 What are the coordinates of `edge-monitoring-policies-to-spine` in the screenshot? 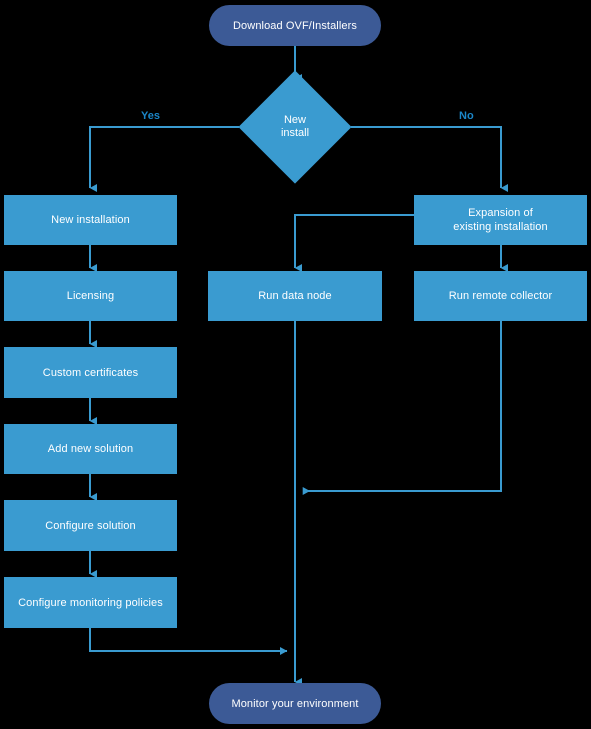 It's located at (188, 641).